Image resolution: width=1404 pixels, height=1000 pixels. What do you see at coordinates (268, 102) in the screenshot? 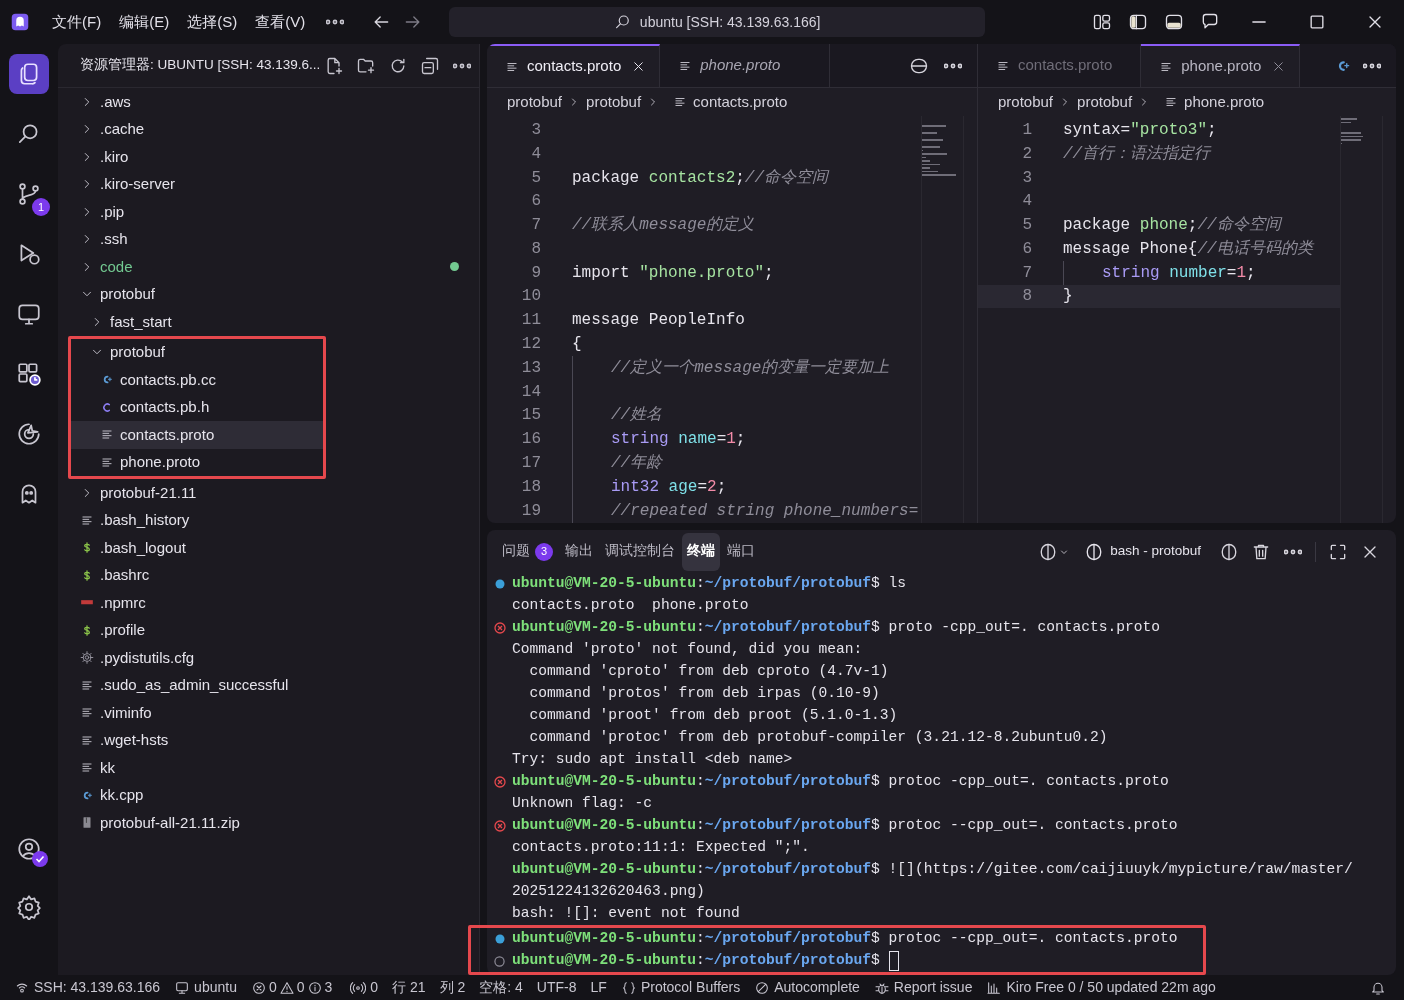
I see `tree-item: .aws` at bounding box center [268, 102].